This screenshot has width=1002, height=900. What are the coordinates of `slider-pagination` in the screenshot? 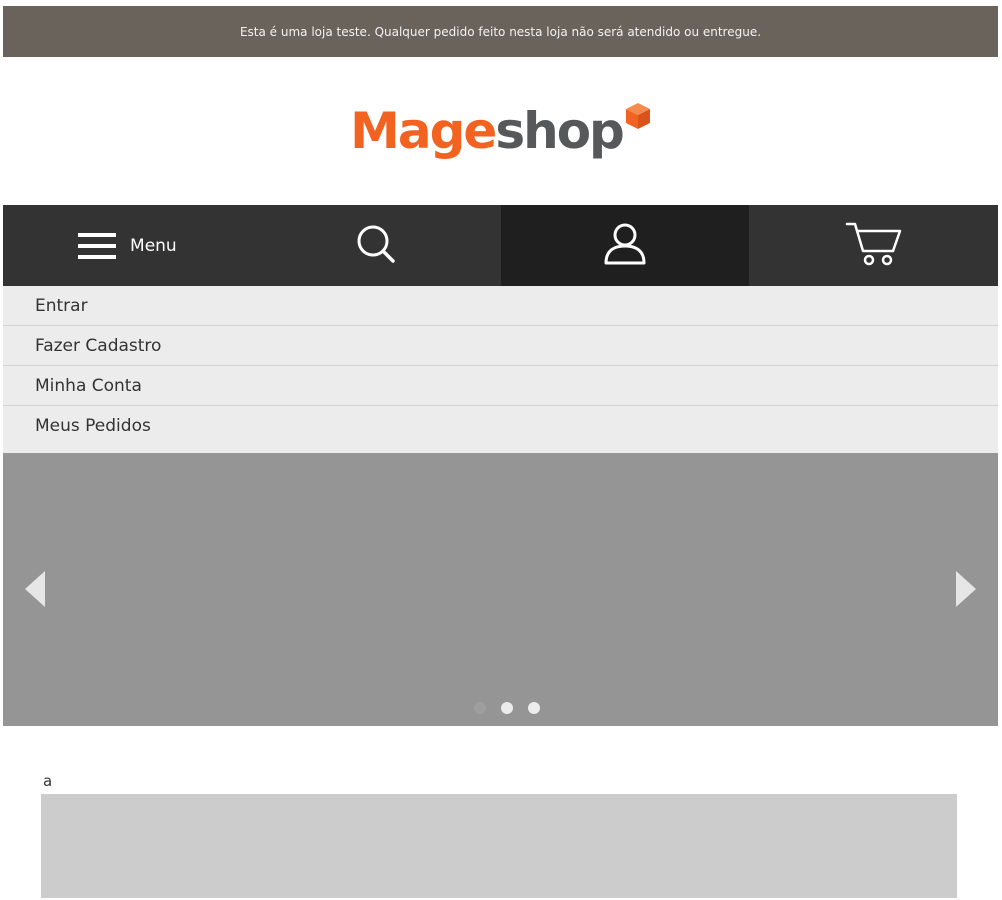 It's located at (500, 708).